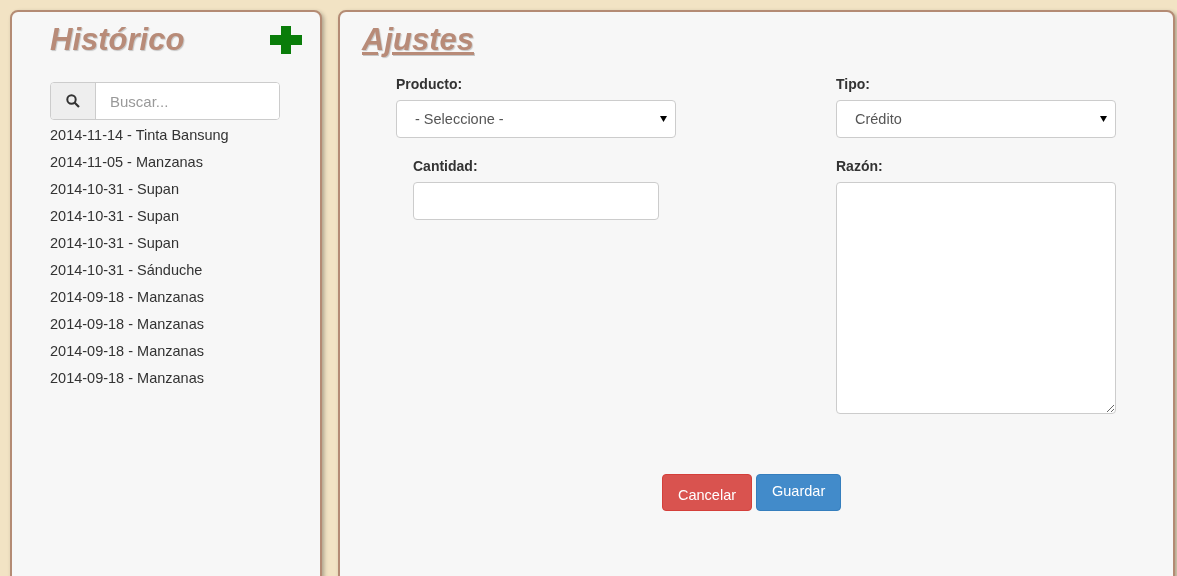  What do you see at coordinates (430, 84) in the screenshot?
I see `field-label: Producto:` at bounding box center [430, 84].